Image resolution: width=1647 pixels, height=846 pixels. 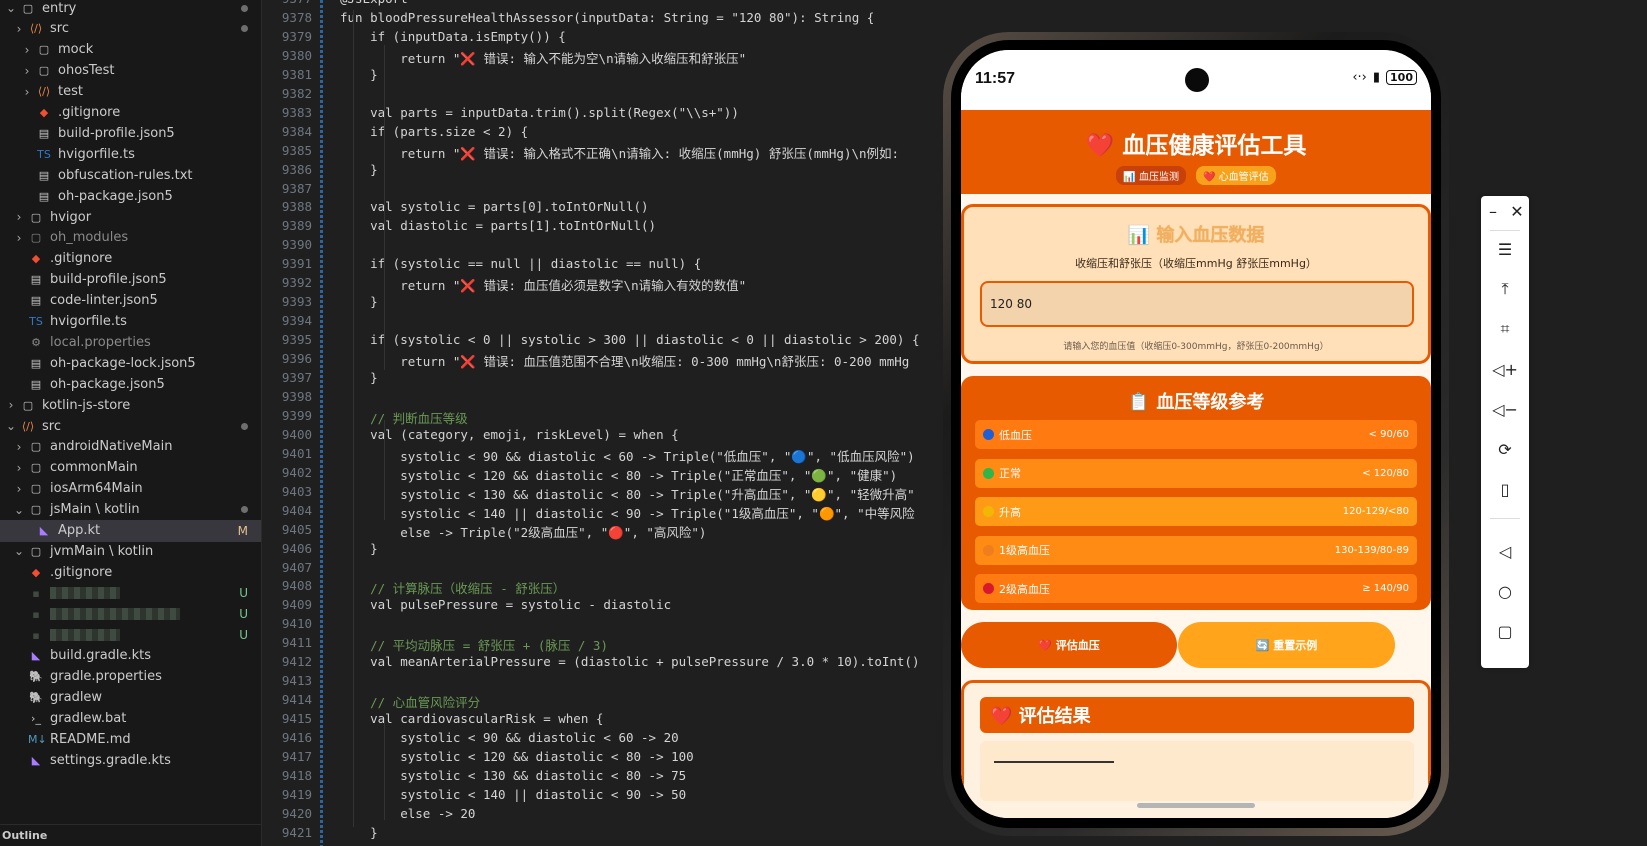 I want to click on tree-item: ▤ code-linter.json5, so click(x=130, y=301).